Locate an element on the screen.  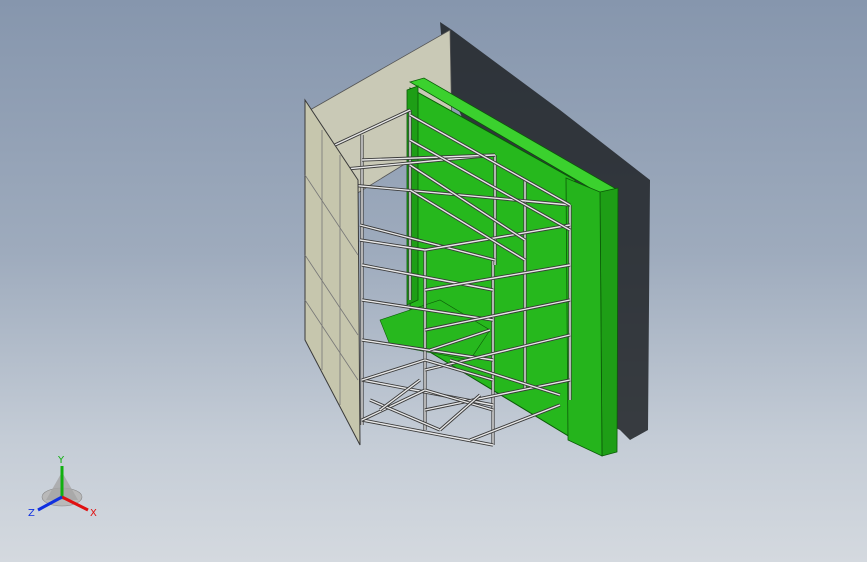
triad-y-label: Y is located at coordinates (61, 460).